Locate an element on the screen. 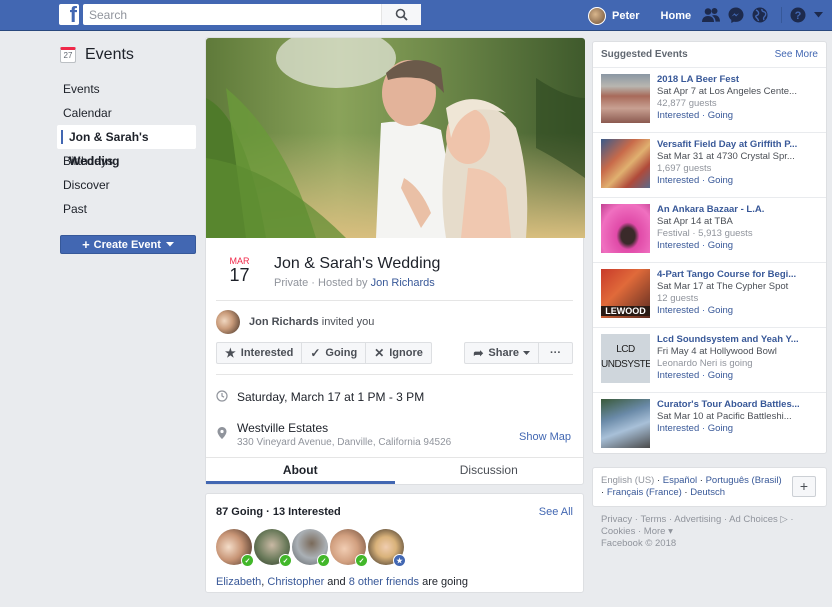 Image resolution: width=832 pixels, height=607 pixels. language-link: Deutsch is located at coordinates (707, 492).